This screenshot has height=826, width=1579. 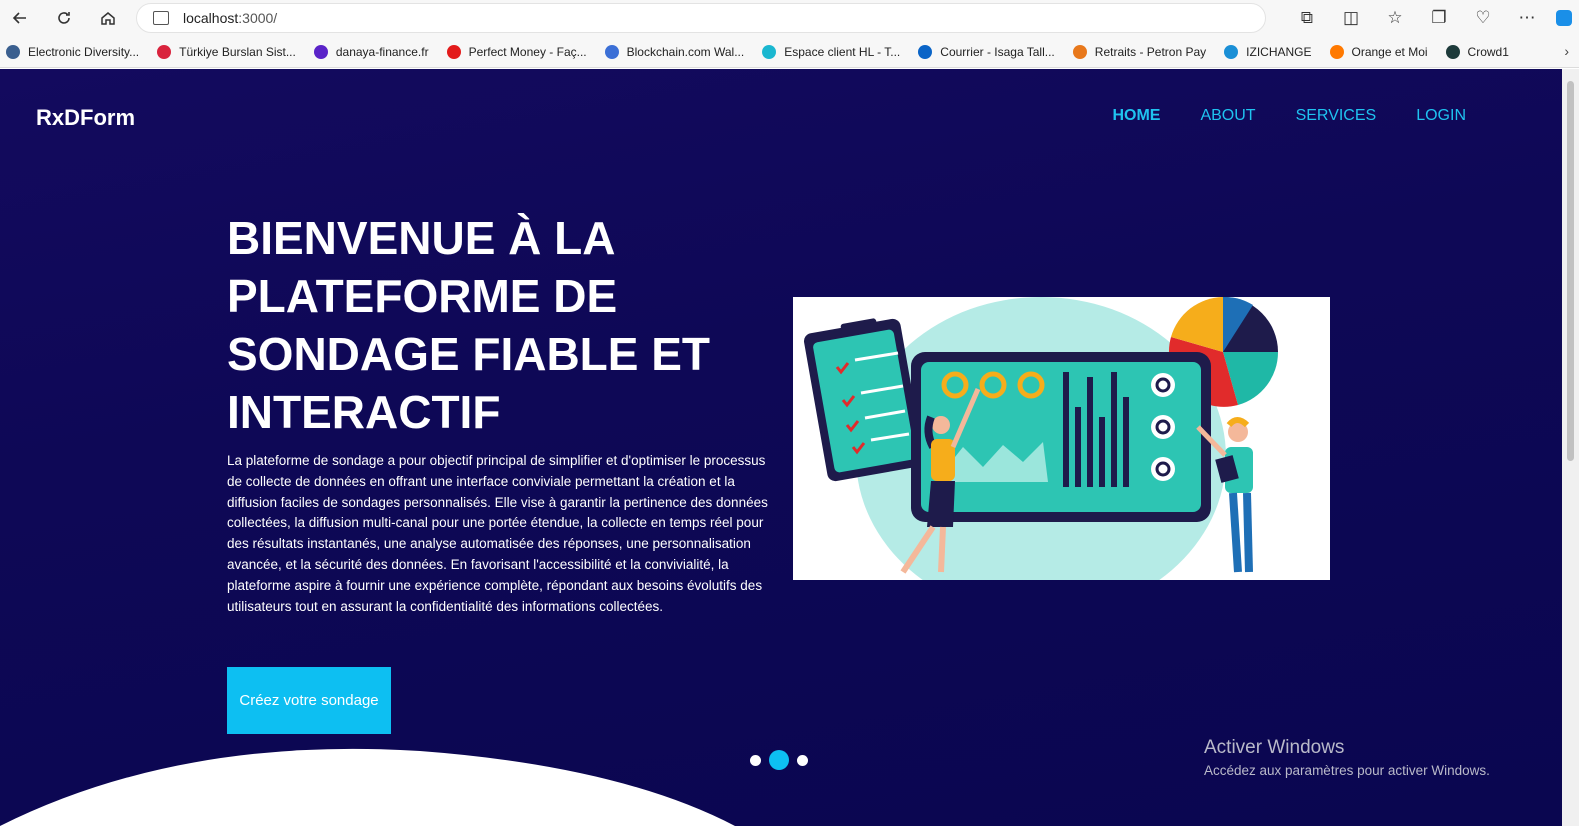 I want to click on nav-services: SERVICES, so click(x=1336, y=116).